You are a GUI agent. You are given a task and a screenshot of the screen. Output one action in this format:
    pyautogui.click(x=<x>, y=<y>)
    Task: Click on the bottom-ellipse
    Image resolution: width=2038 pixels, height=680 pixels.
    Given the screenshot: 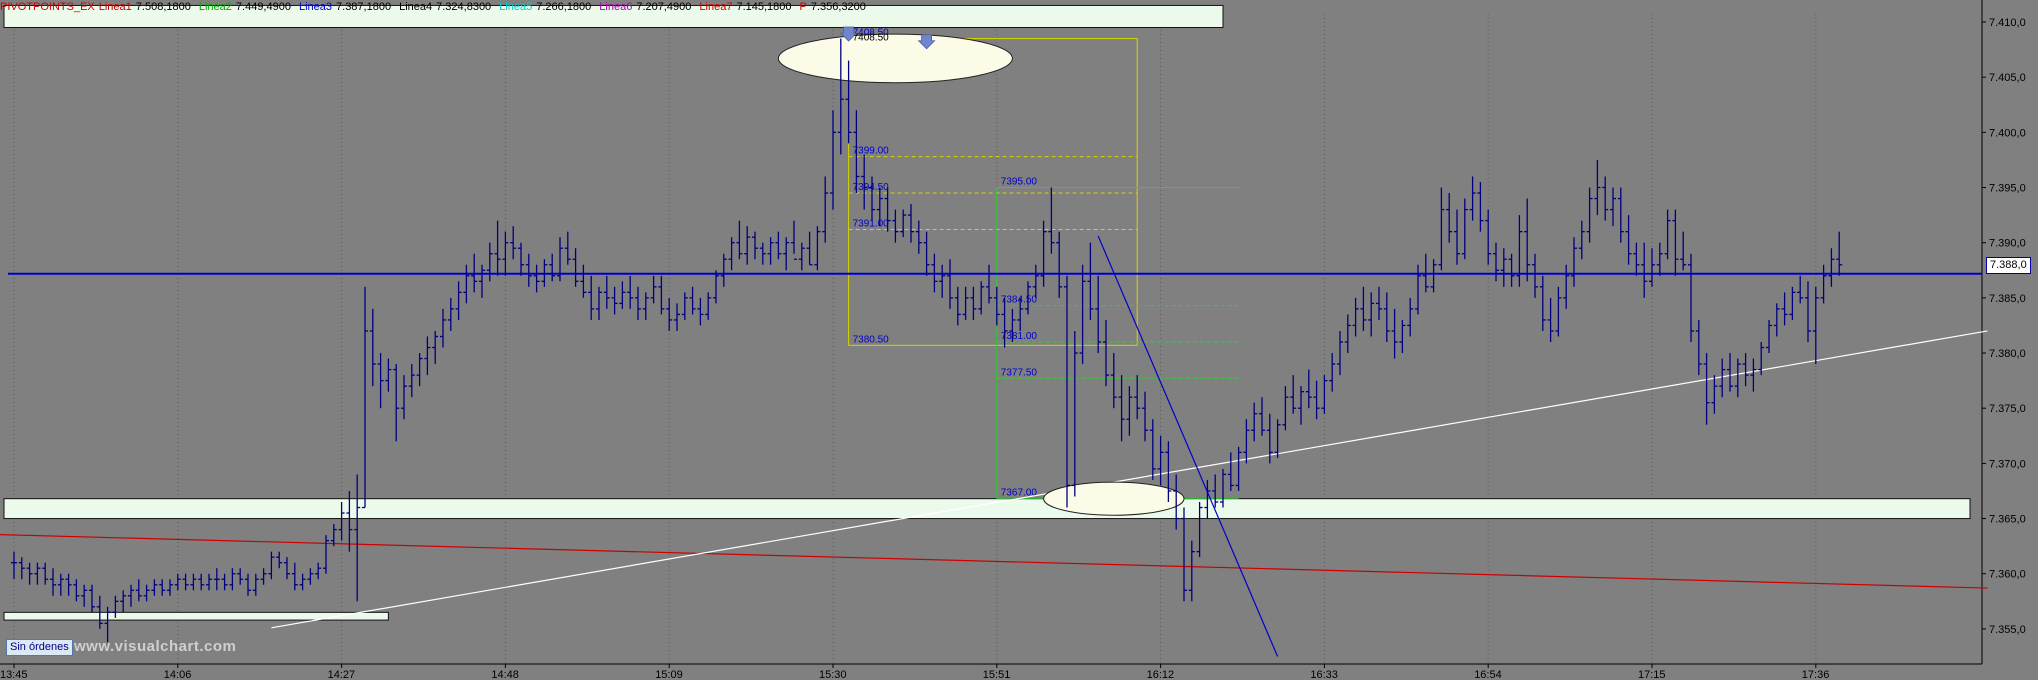 What is the action you would take?
    pyautogui.click(x=1114, y=498)
    